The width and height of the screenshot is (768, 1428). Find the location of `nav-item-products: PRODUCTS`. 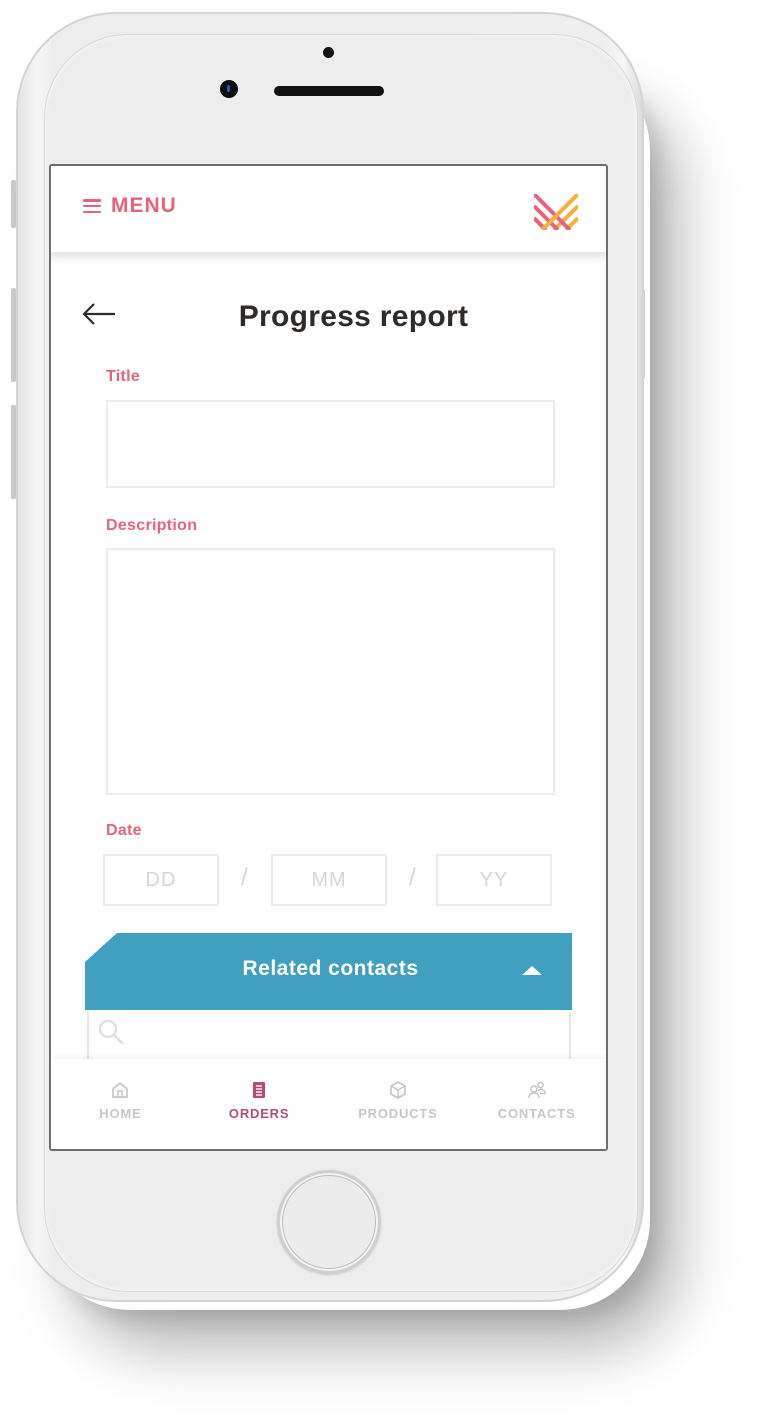

nav-item-products: PRODUCTS is located at coordinates (398, 1104).